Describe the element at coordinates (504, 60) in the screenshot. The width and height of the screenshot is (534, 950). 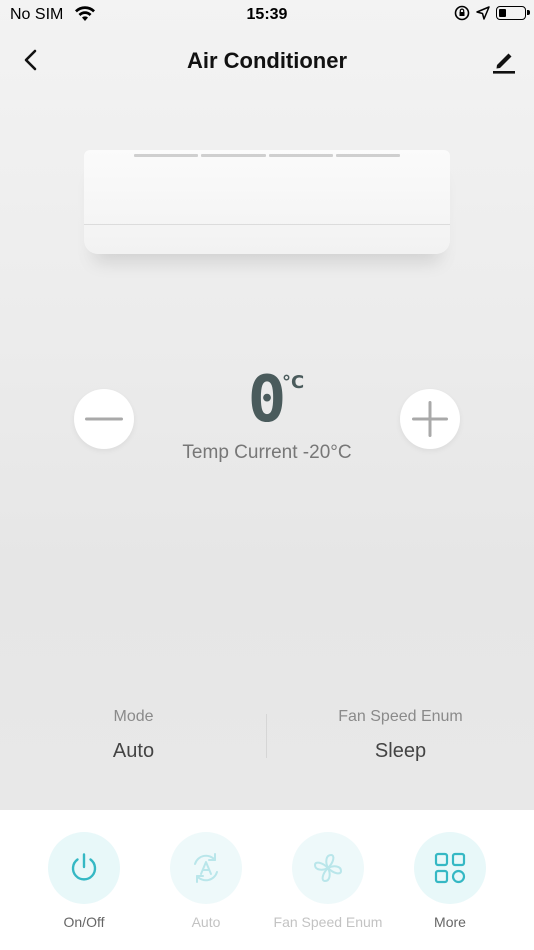
I see `edit-pencil-icon` at that location.